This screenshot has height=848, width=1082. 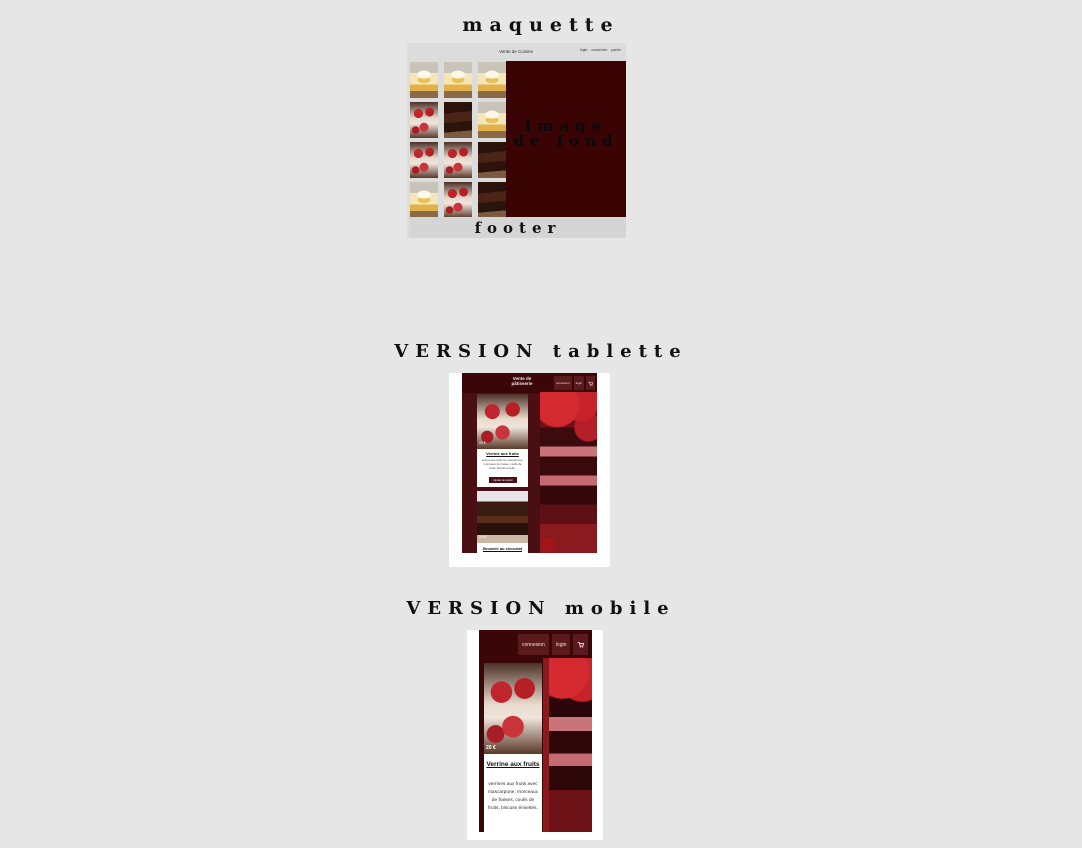 I want to click on mobile-nav: connexion login, so click(x=553, y=644).